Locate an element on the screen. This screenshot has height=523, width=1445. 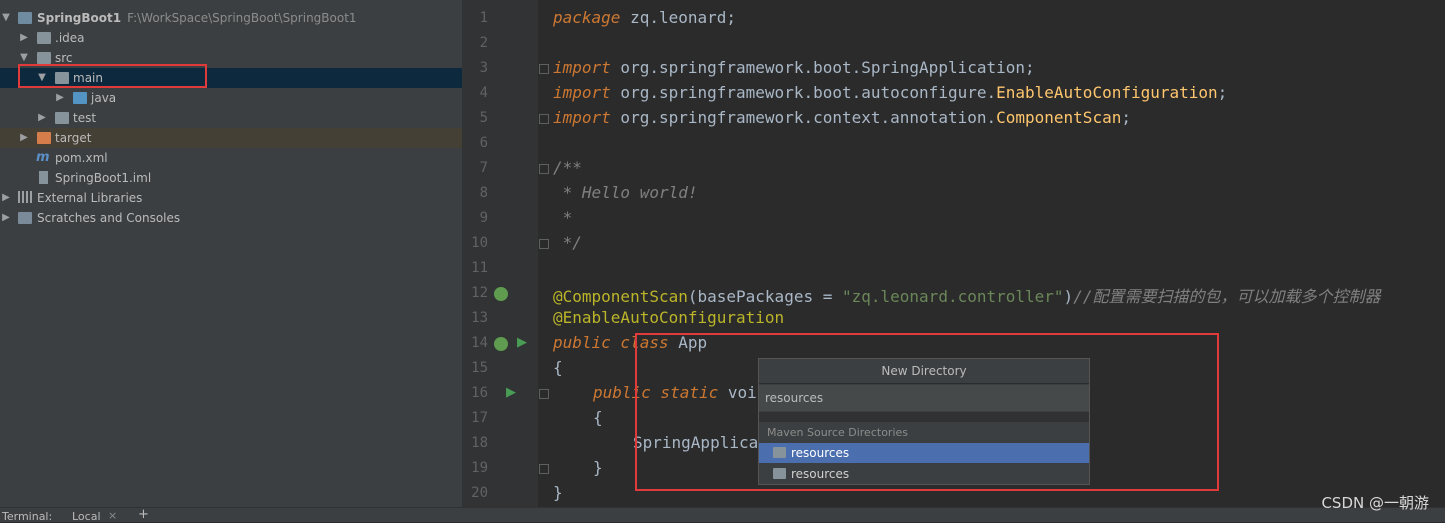
scratches-icon is located at coordinates (25, 218).